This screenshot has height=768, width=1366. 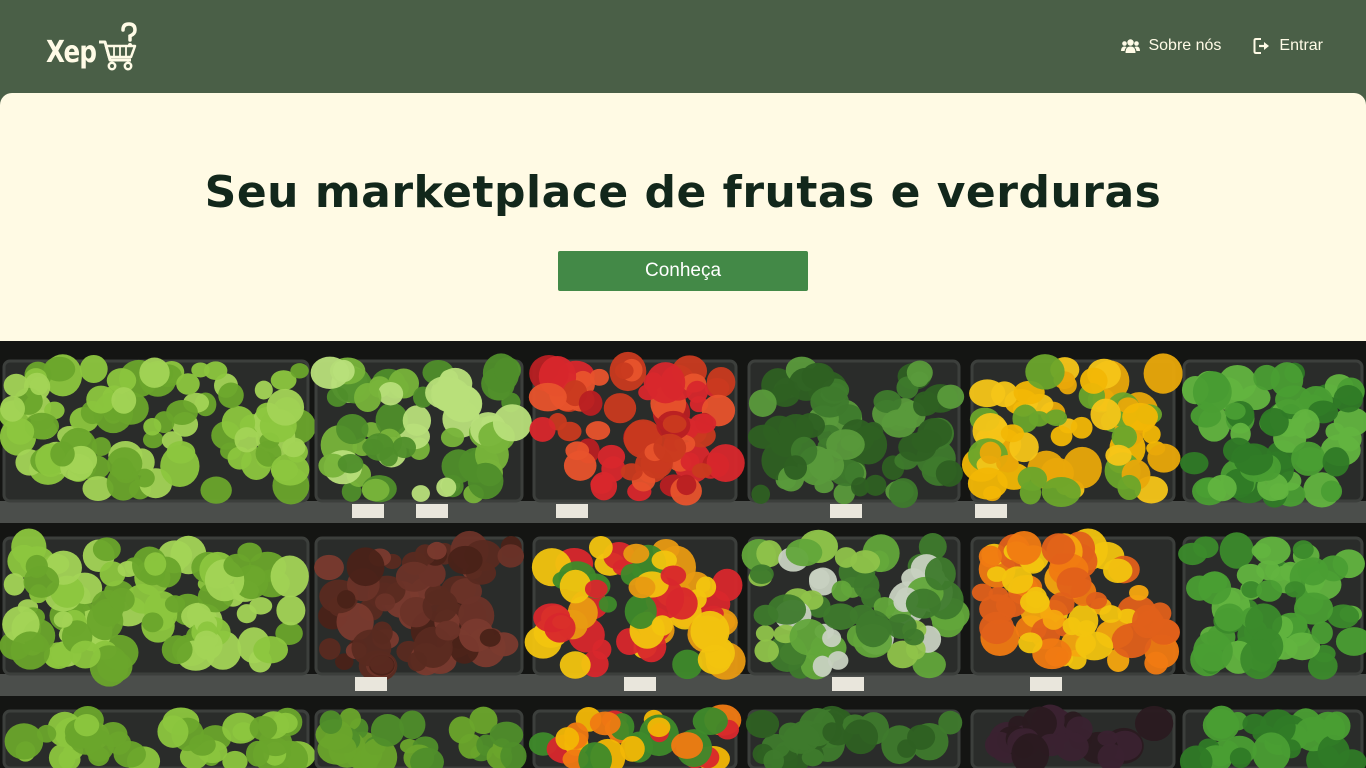 I want to click on top-navbar: Xep Sobre nós Entrar, so click(x=683, y=46).